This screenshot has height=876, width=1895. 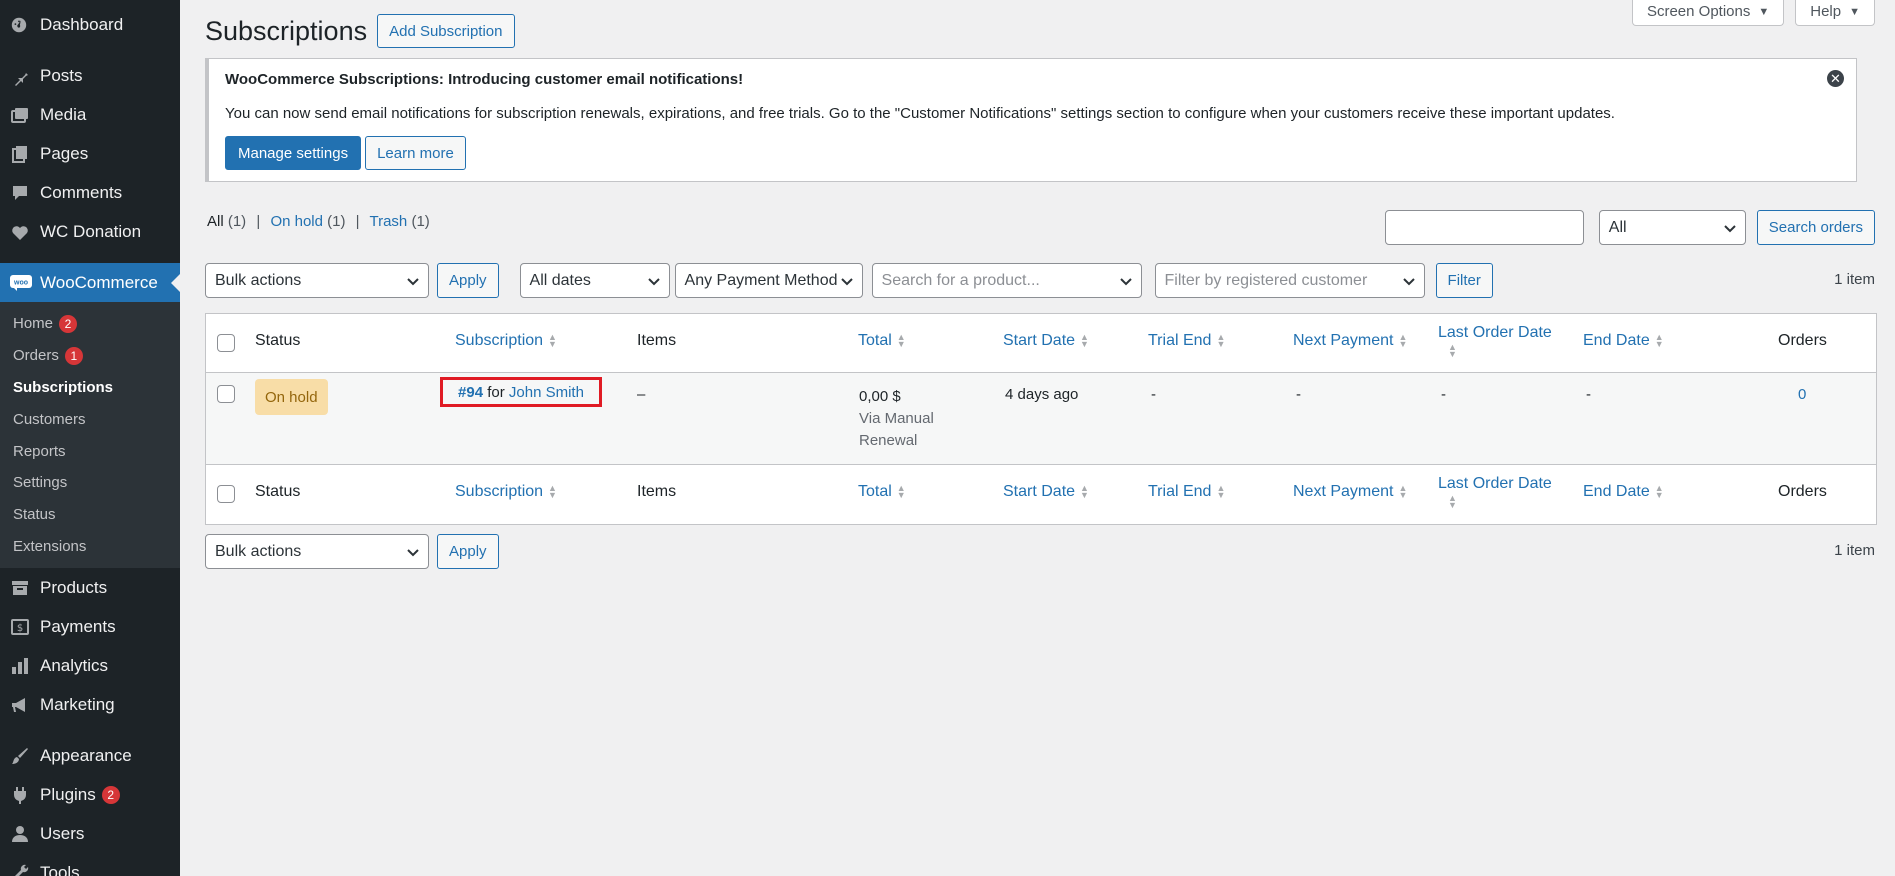 What do you see at coordinates (90, 114) in the screenshot?
I see `menu-media: Media` at bounding box center [90, 114].